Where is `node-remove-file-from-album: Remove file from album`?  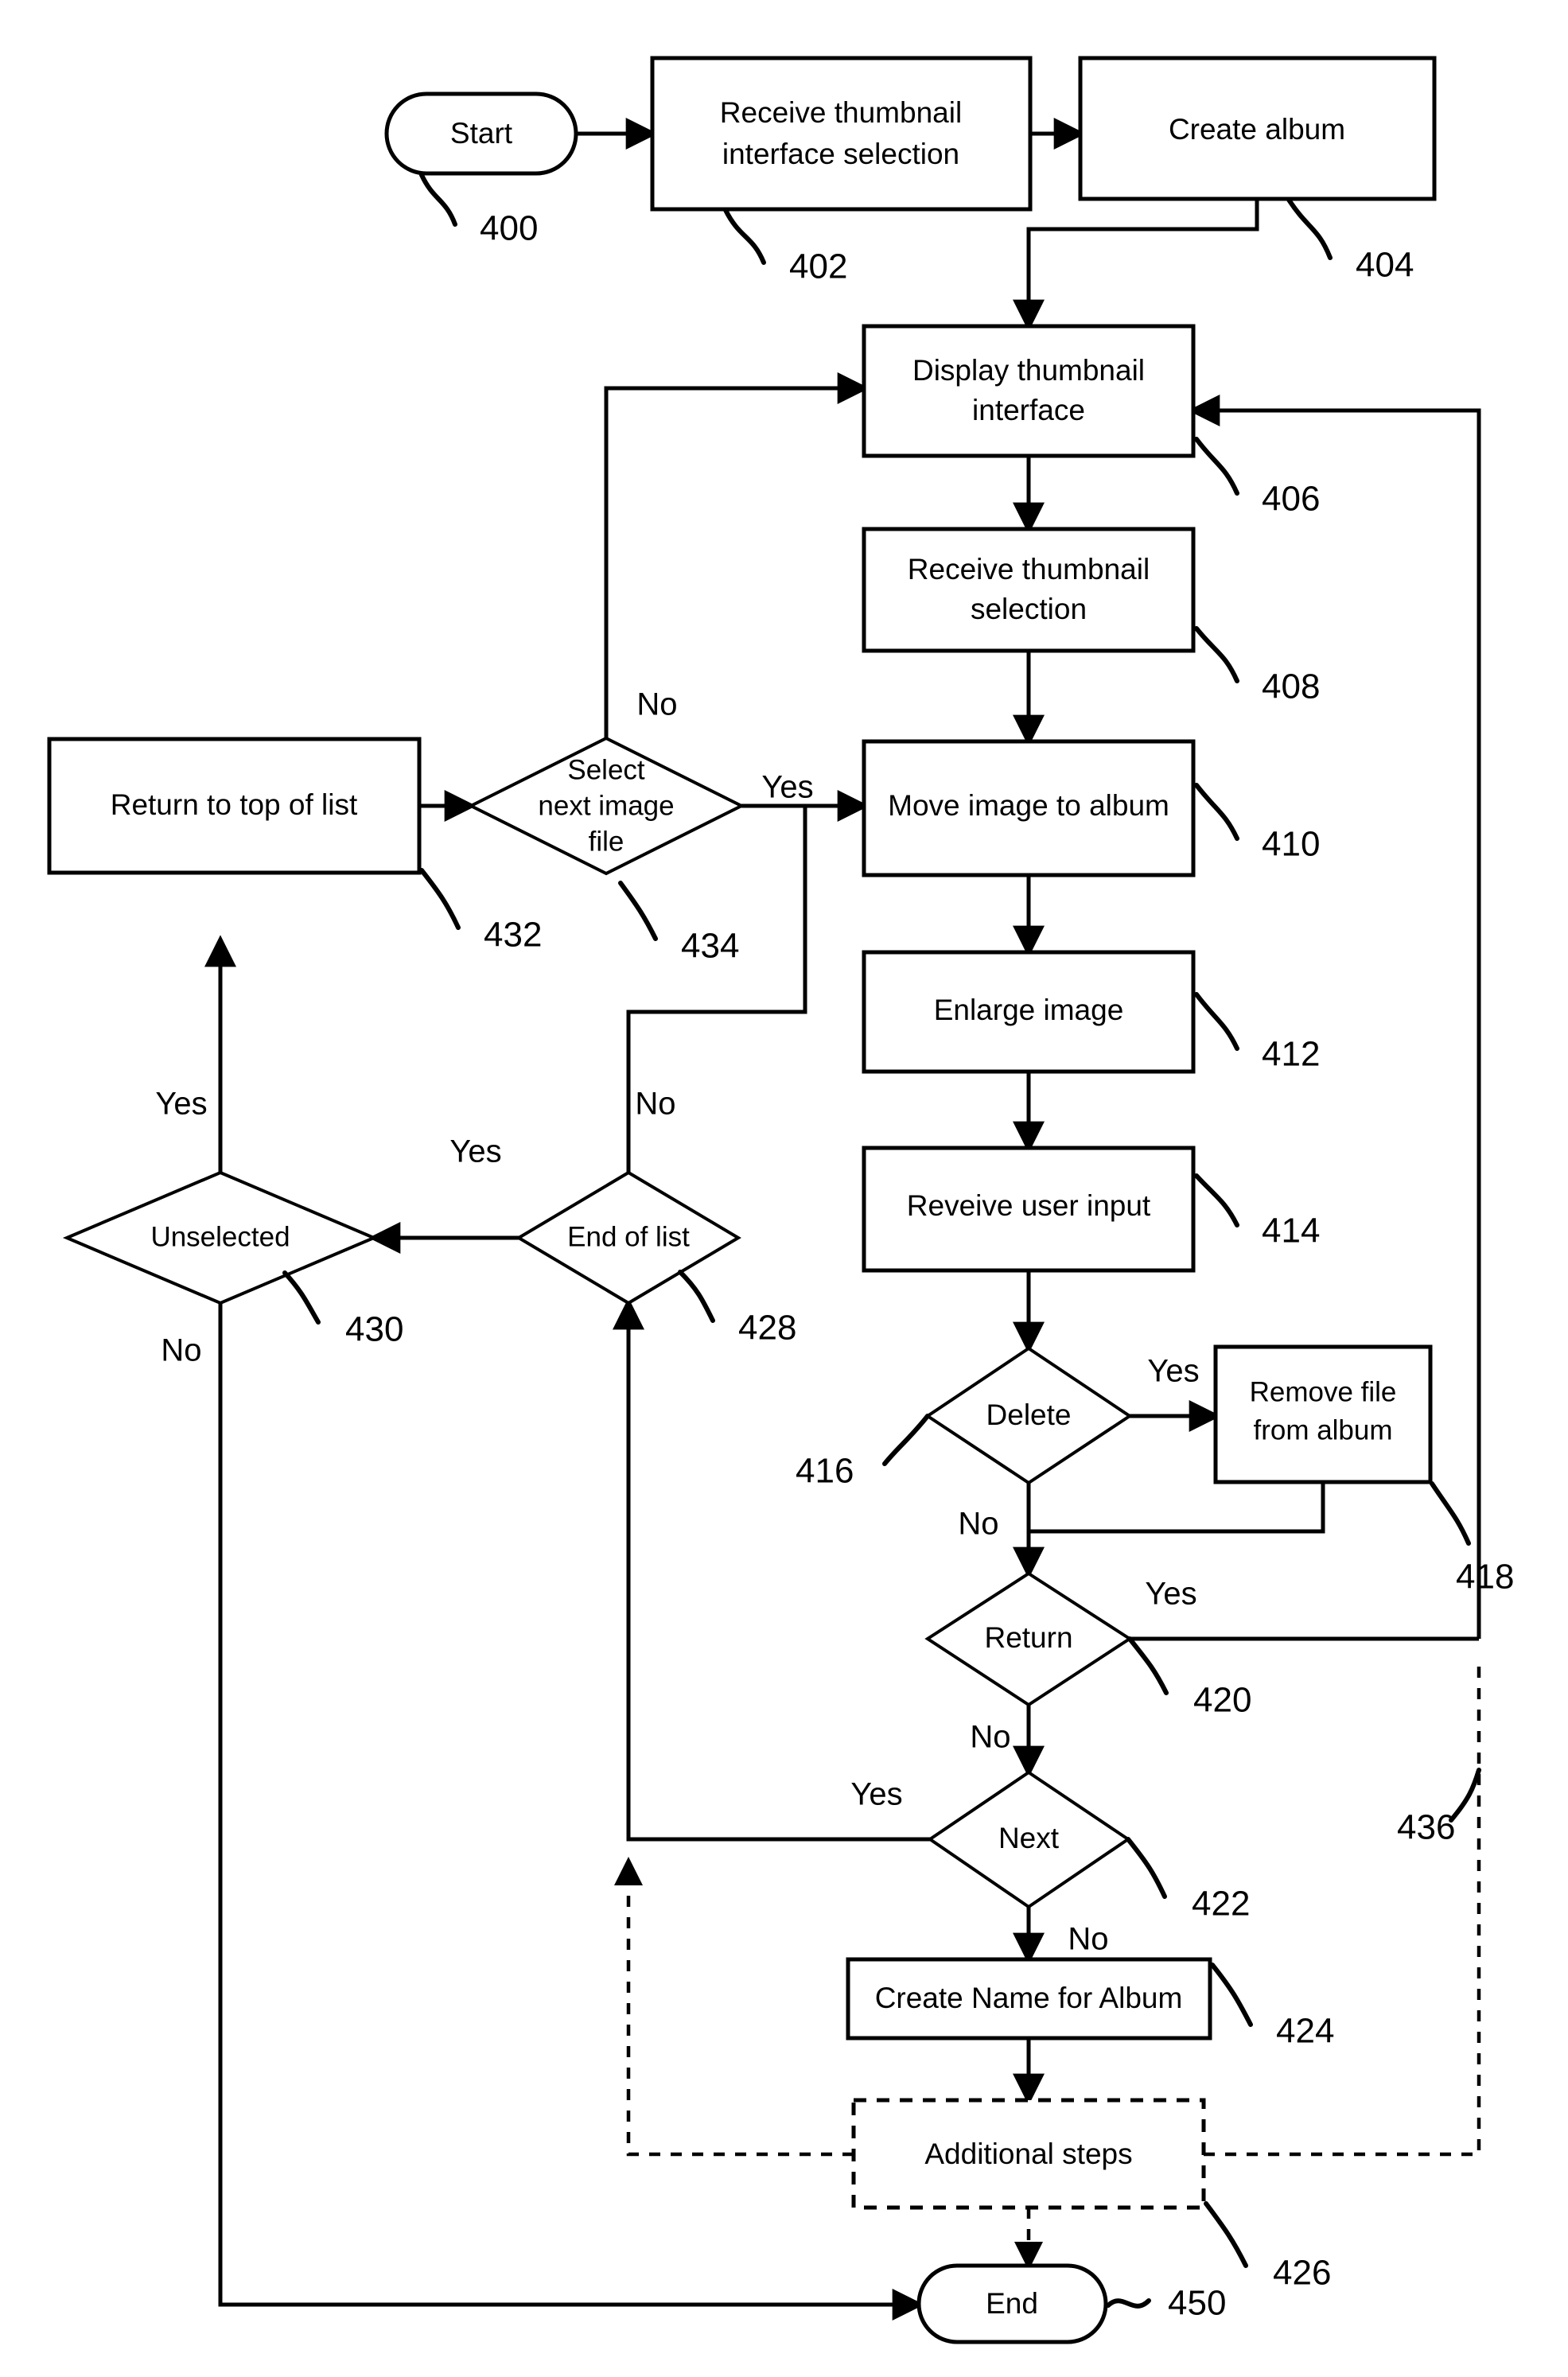 node-remove-file-from-album: Remove file from album is located at coordinates (1323, 1414).